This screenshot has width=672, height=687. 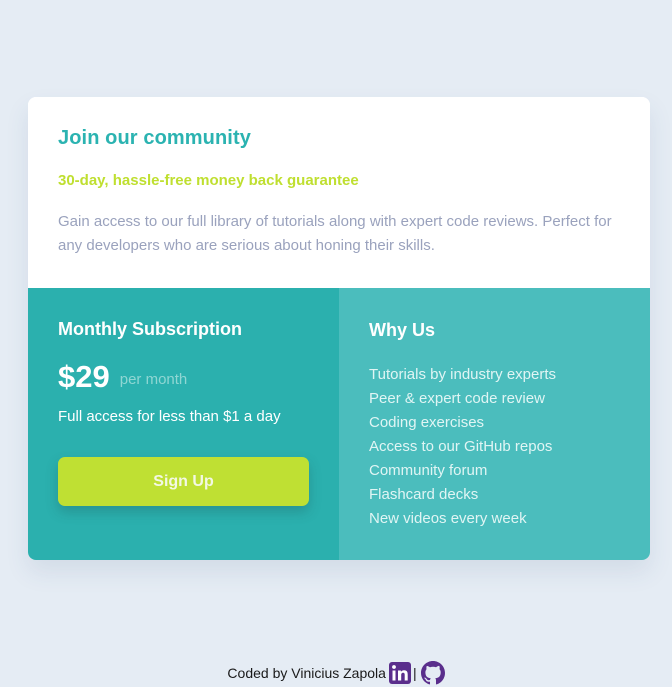 What do you see at coordinates (208, 180) in the screenshot?
I see `guarantee-text: 30-day, hassle-free money back guarantee` at bounding box center [208, 180].